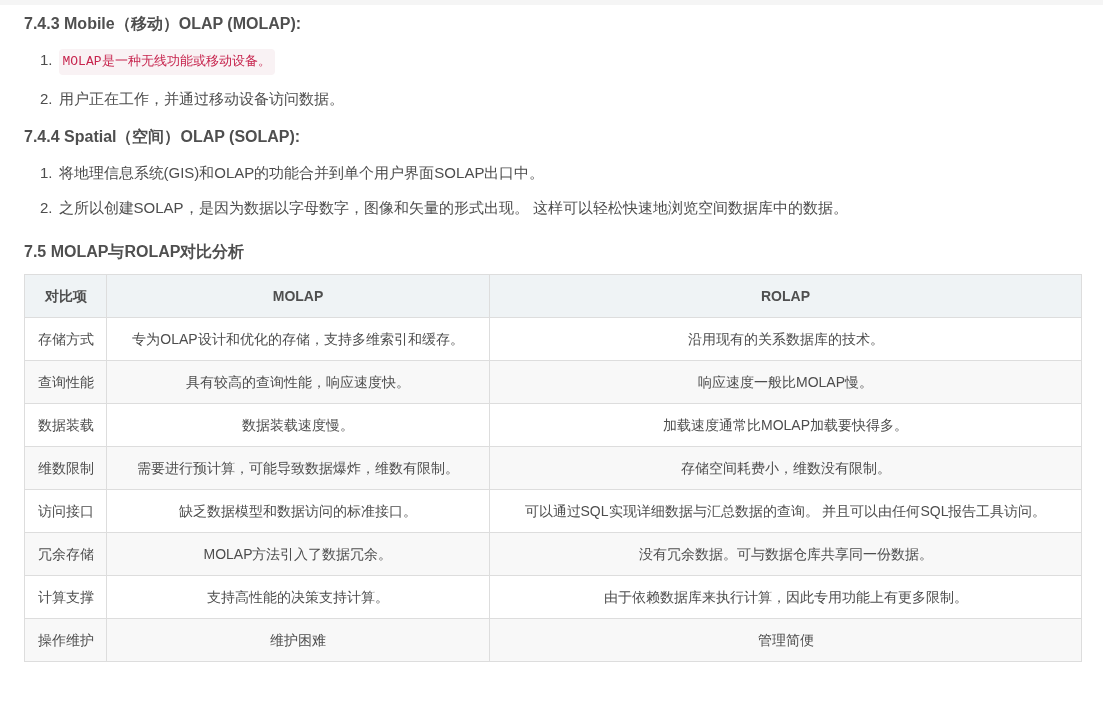  I want to click on table-cell: 存储方式, so click(65, 339).